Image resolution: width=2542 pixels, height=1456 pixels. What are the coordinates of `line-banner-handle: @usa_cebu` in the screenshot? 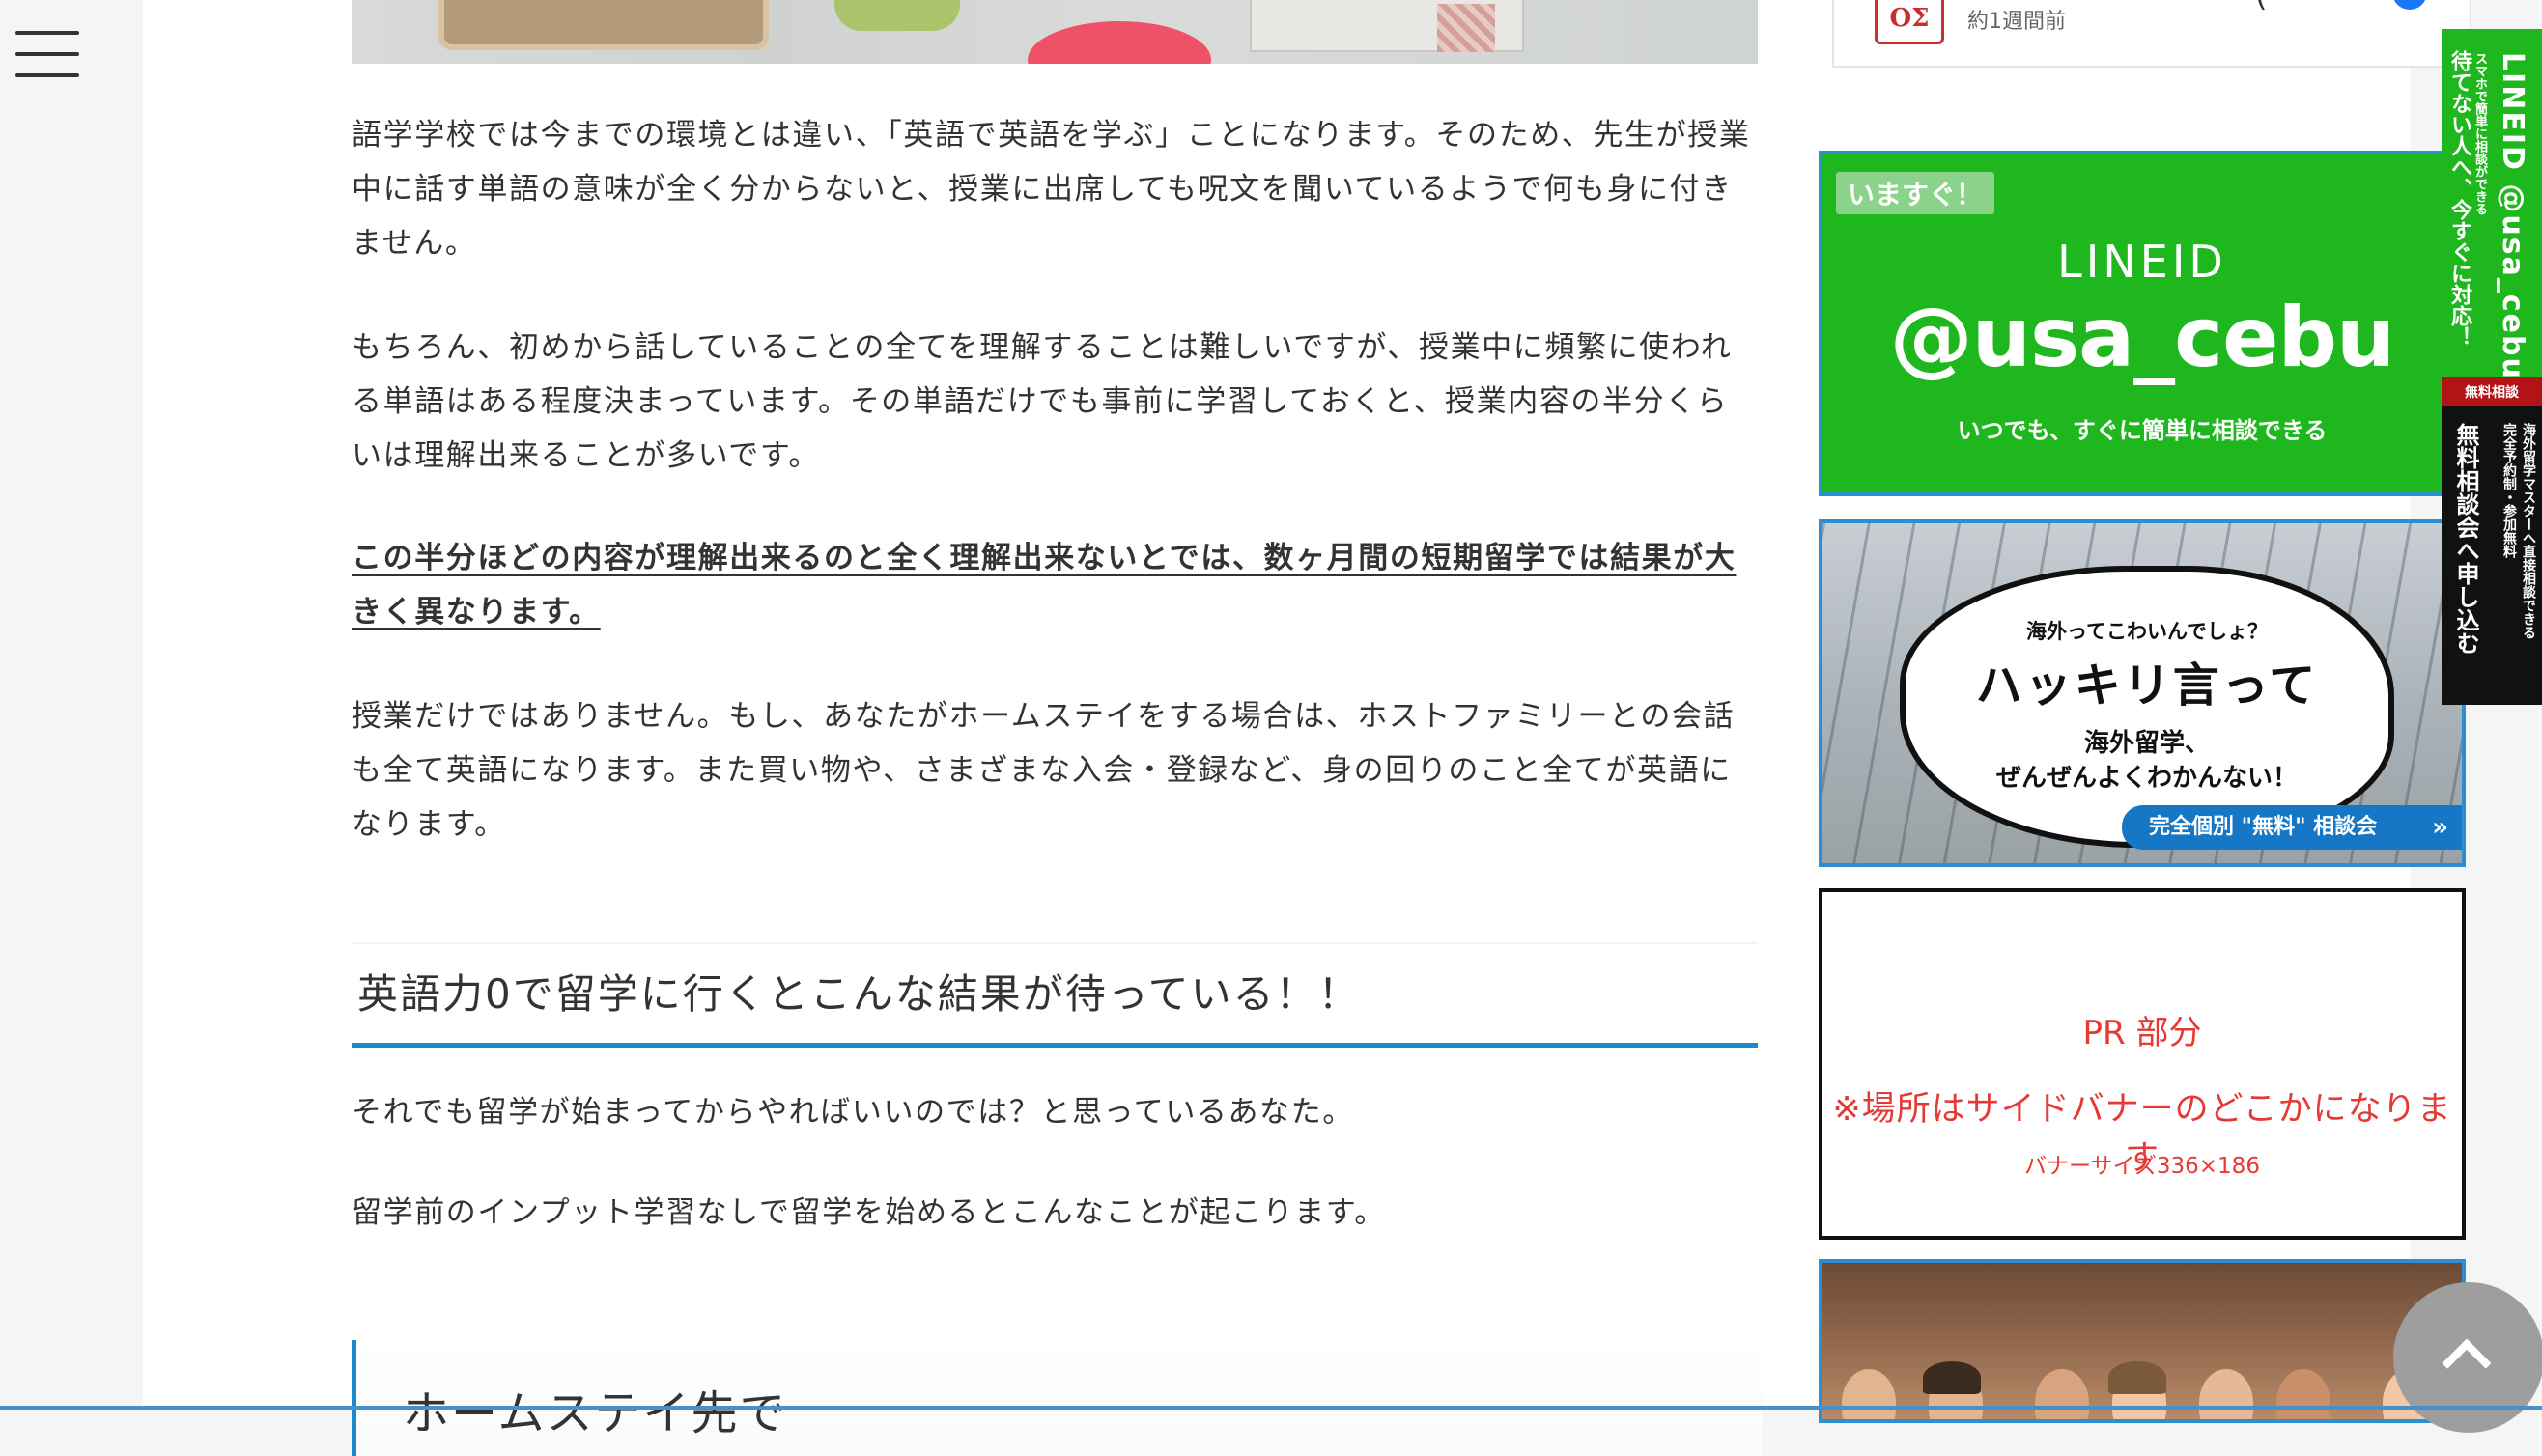 It's located at (2142, 338).